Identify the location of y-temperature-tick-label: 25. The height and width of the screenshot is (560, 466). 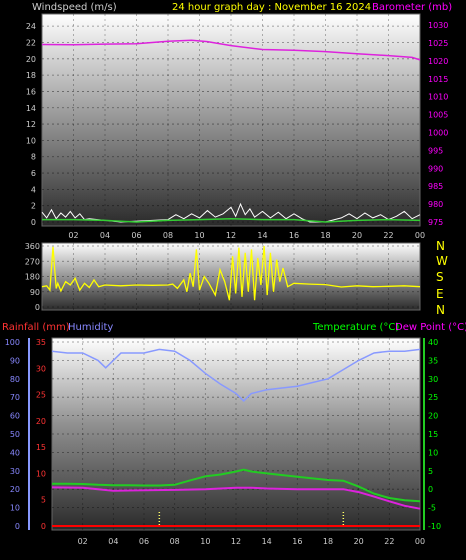
(433, 397).